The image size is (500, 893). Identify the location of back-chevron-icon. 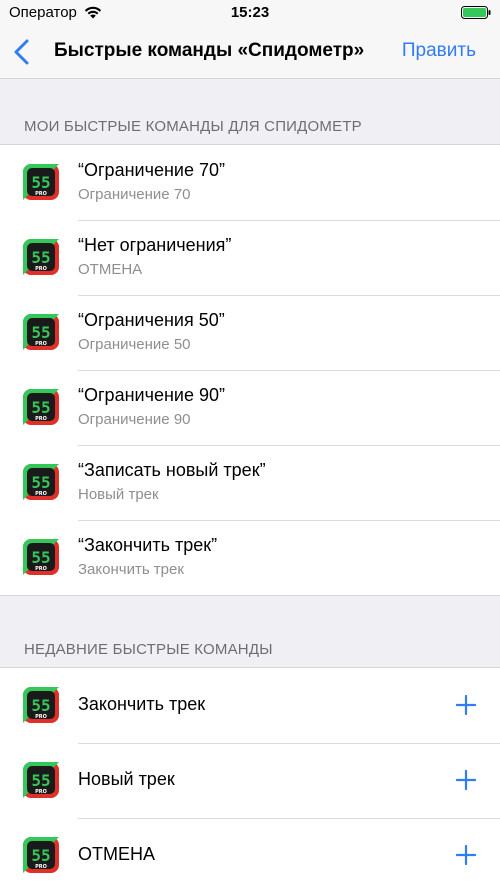
(22, 52).